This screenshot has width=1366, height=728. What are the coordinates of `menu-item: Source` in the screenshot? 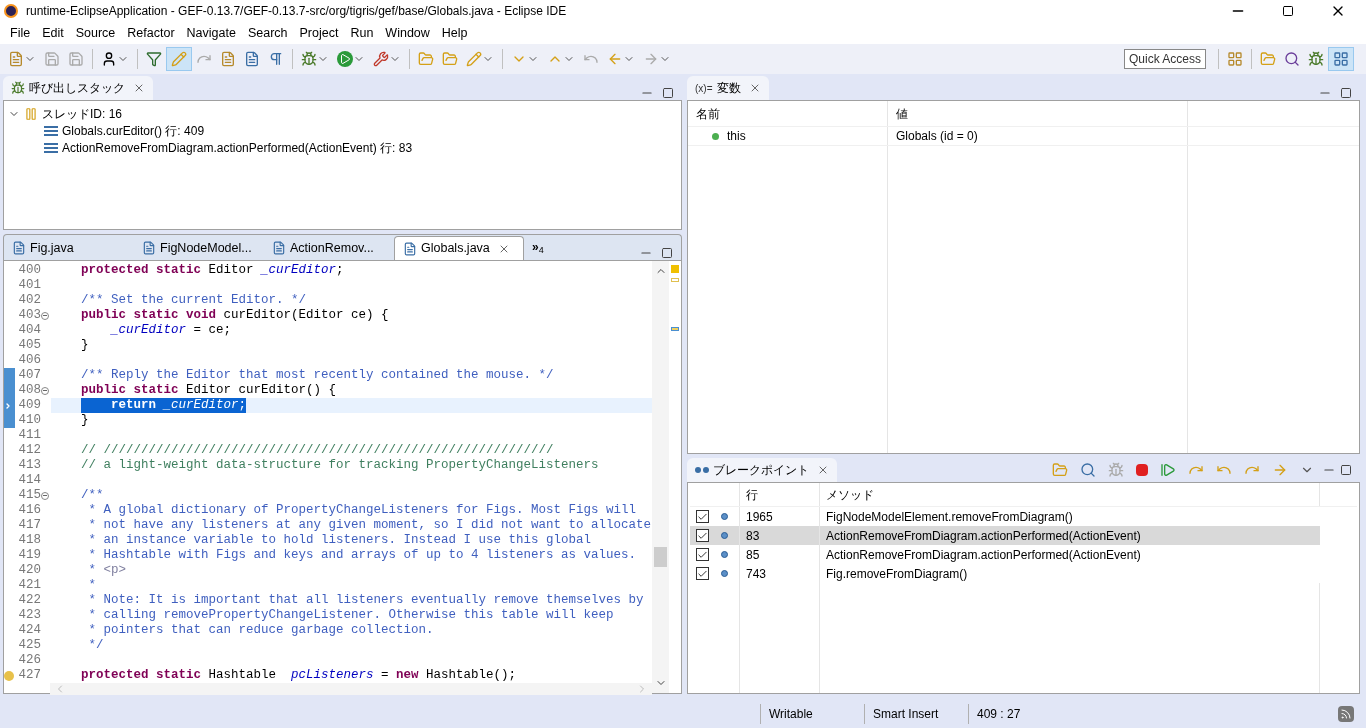 It's located at (95, 33).